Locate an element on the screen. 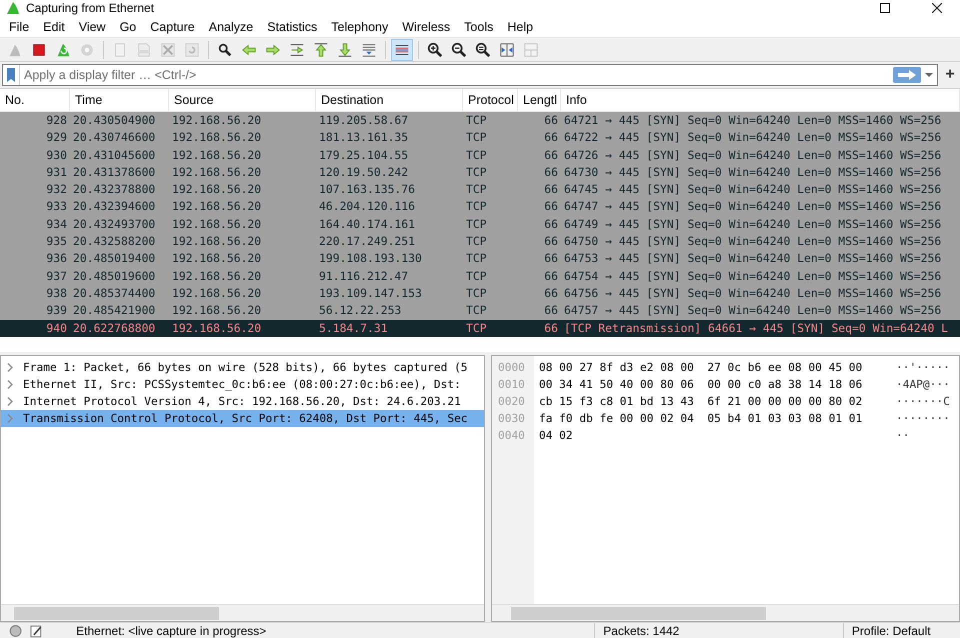  table-cell-text: 64750 → 445 [SYN] Seq=0 Win=64240 Len=0 MSS=1460 WS=256 is located at coordinates (752, 241).